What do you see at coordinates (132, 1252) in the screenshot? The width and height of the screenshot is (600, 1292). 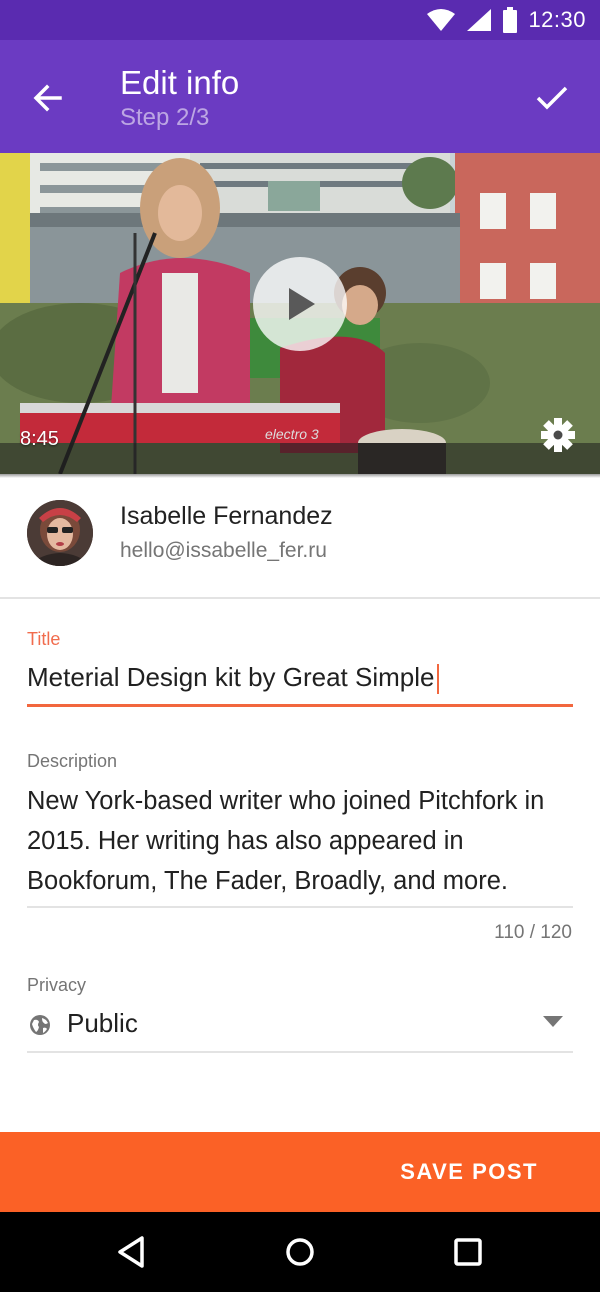 I see `triangle-back-icon` at bounding box center [132, 1252].